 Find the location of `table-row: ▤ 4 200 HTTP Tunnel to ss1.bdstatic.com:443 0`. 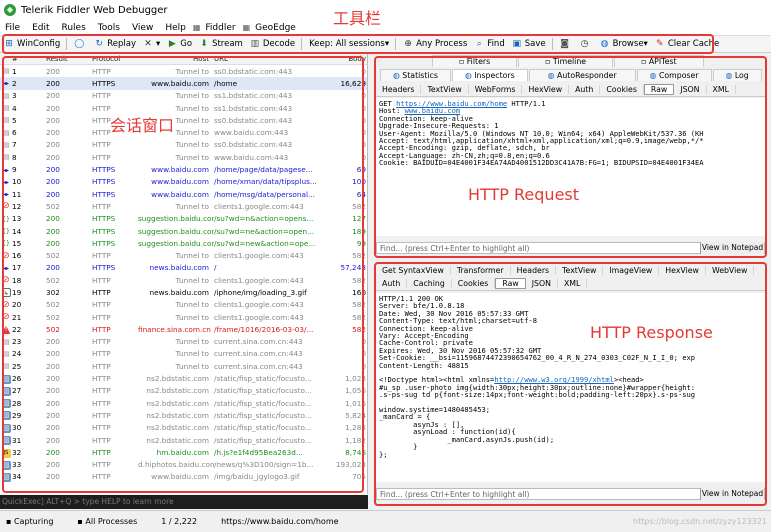

table-row: ▤ 4 200 HTTP Tunnel to ss1.bdstatic.com:443 0 is located at coordinates (183, 108).